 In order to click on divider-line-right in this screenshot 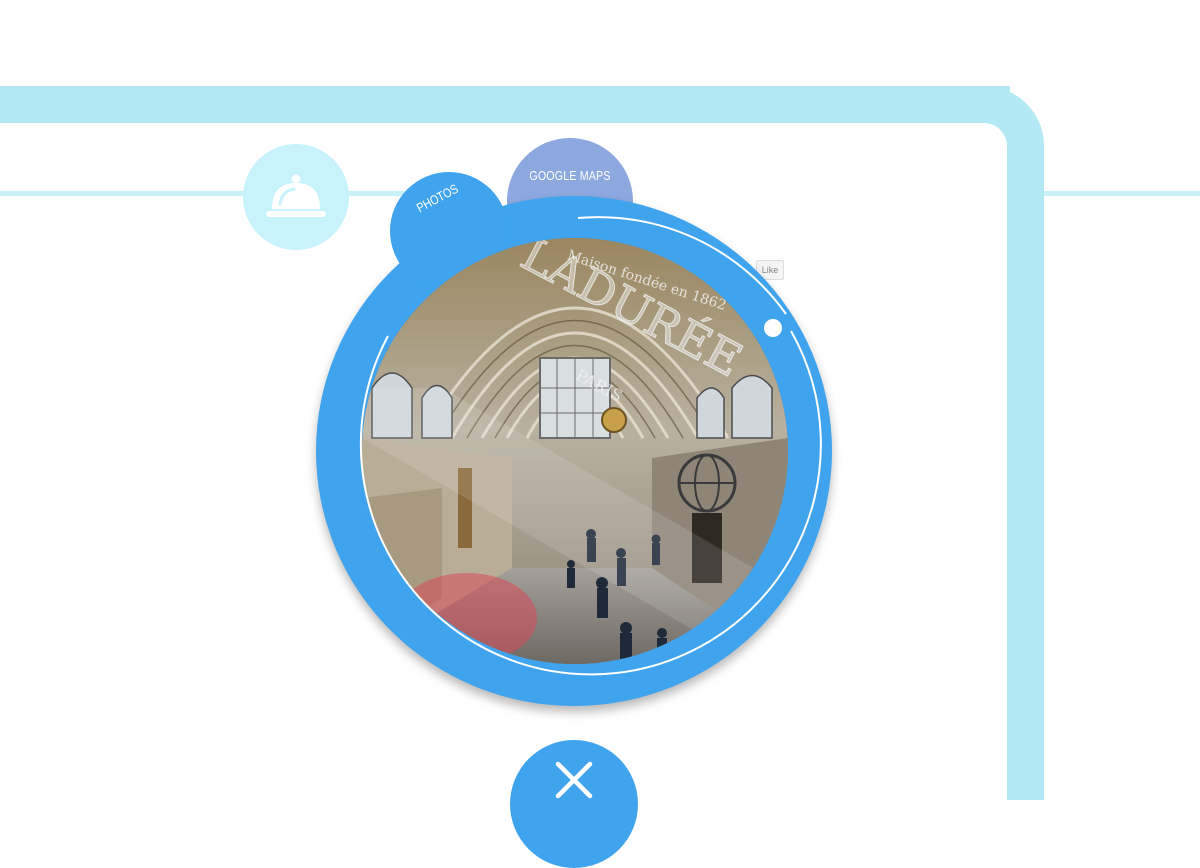, I will do `click(1122, 193)`.